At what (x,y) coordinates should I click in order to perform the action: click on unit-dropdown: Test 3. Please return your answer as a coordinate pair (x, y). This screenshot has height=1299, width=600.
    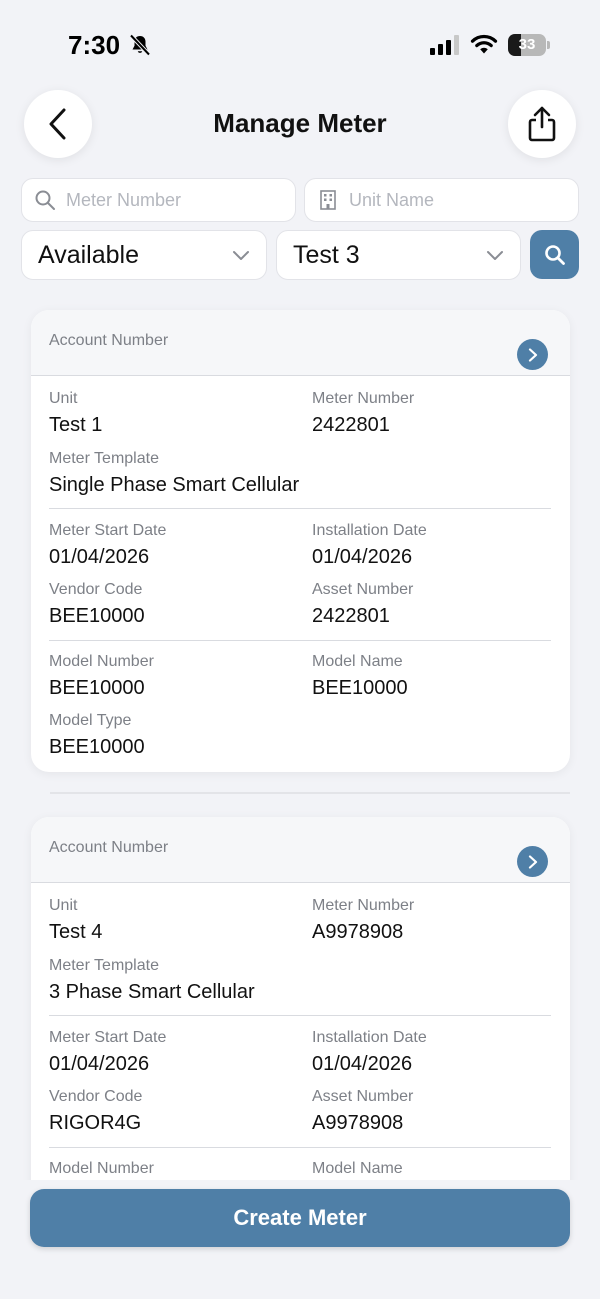
    Looking at the image, I should click on (398, 255).